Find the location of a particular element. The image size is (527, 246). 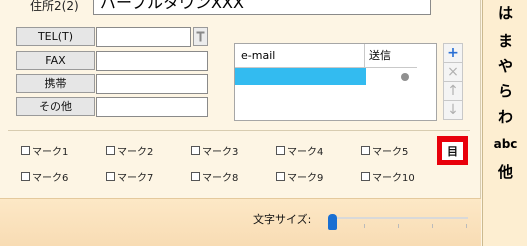

mark-label: マーク5 is located at coordinates (390, 152).